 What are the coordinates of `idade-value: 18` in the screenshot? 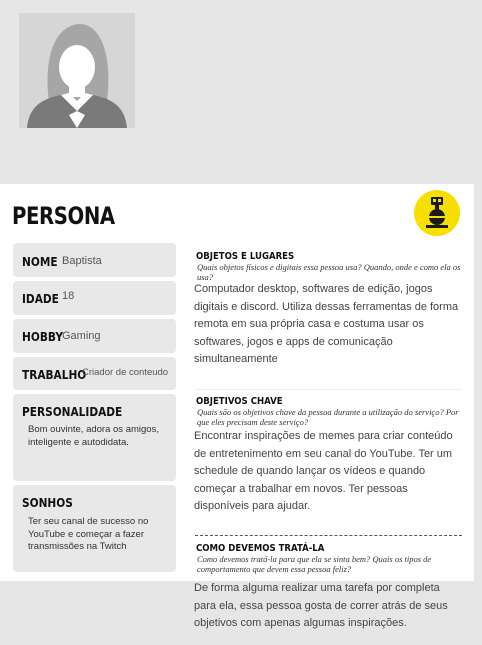 It's located at (68, 296).